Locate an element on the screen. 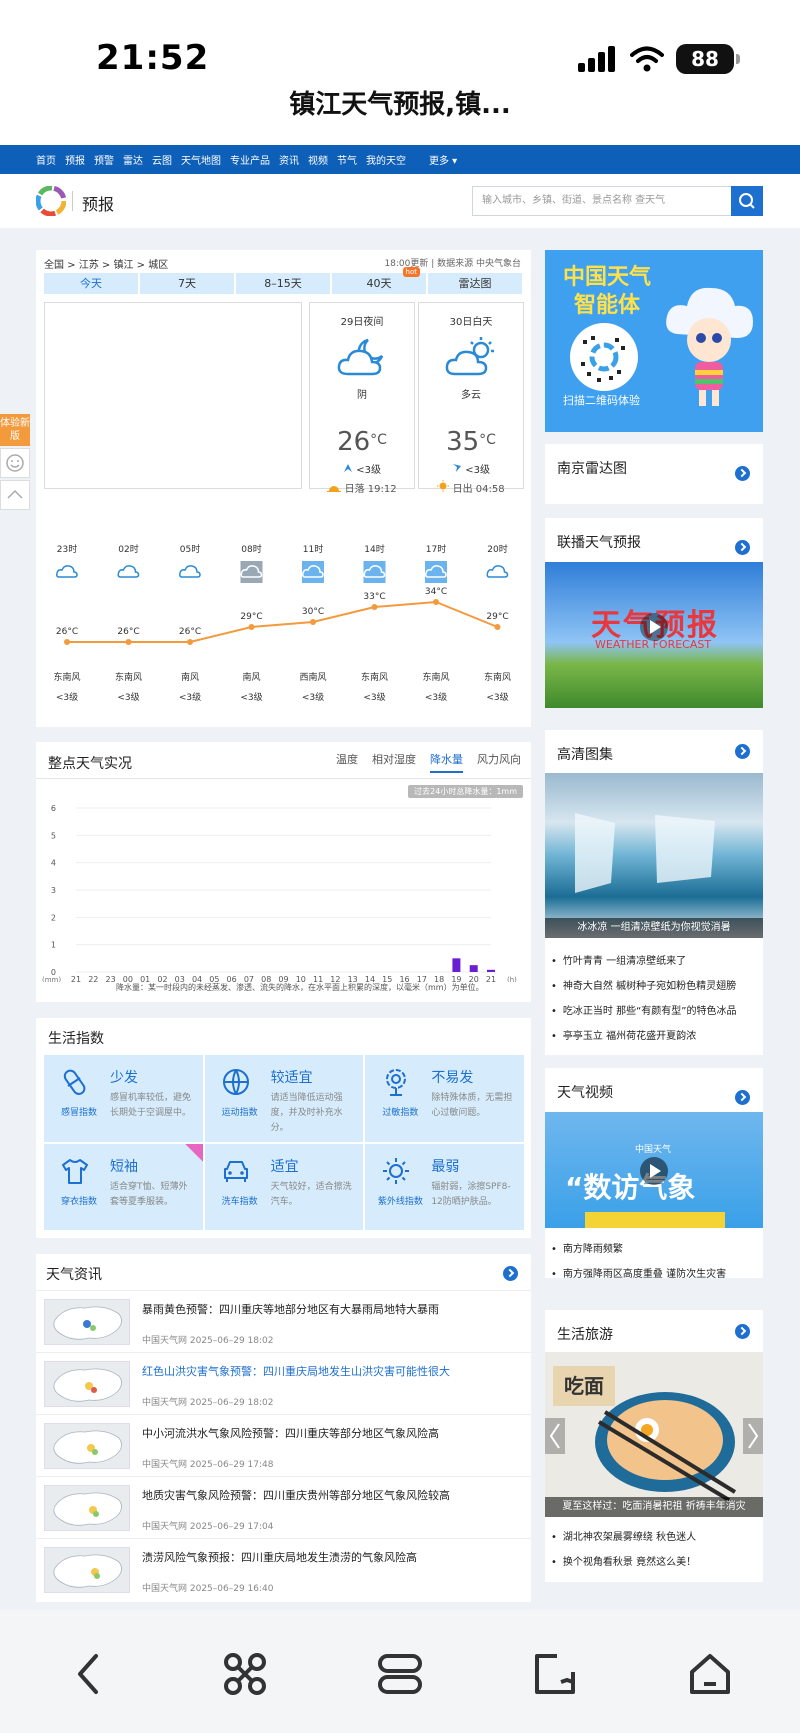  share-icon is located at coordinates (555, 1674).